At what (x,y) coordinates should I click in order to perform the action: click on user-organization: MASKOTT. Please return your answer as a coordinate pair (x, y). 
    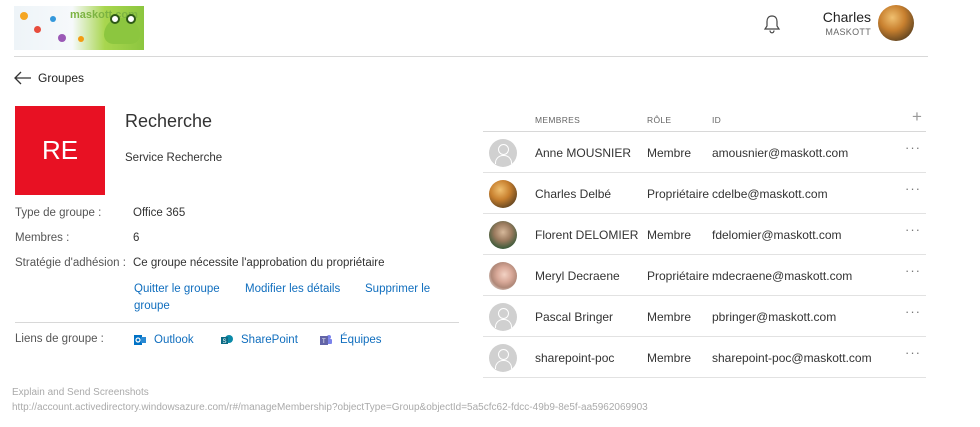
    Looking at the image, I should click on (848, 32).